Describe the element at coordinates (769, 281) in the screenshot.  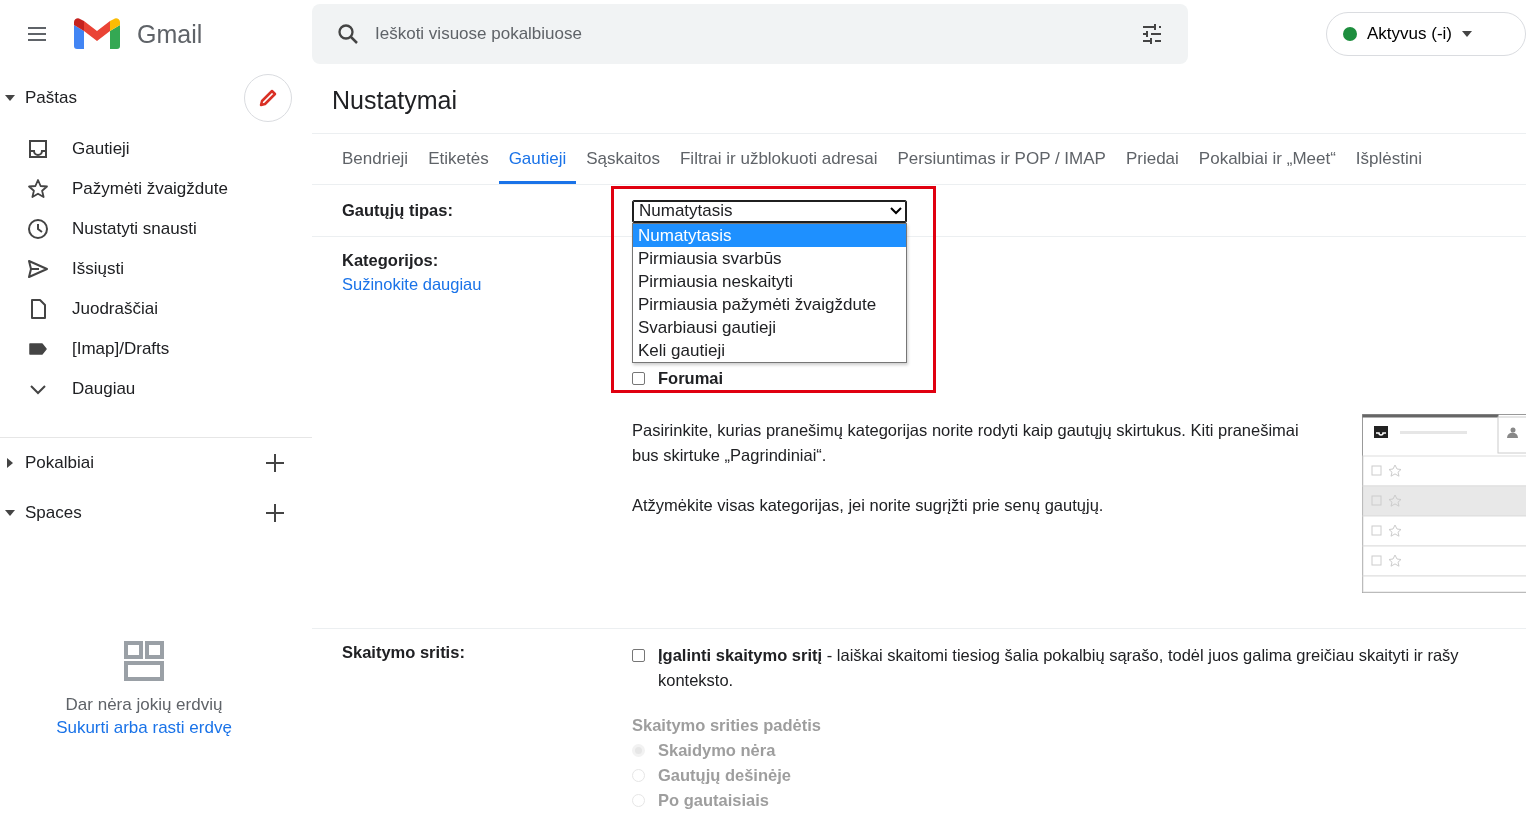
I see `dropdown-option: Pirmiausia neskaityti` at that location.